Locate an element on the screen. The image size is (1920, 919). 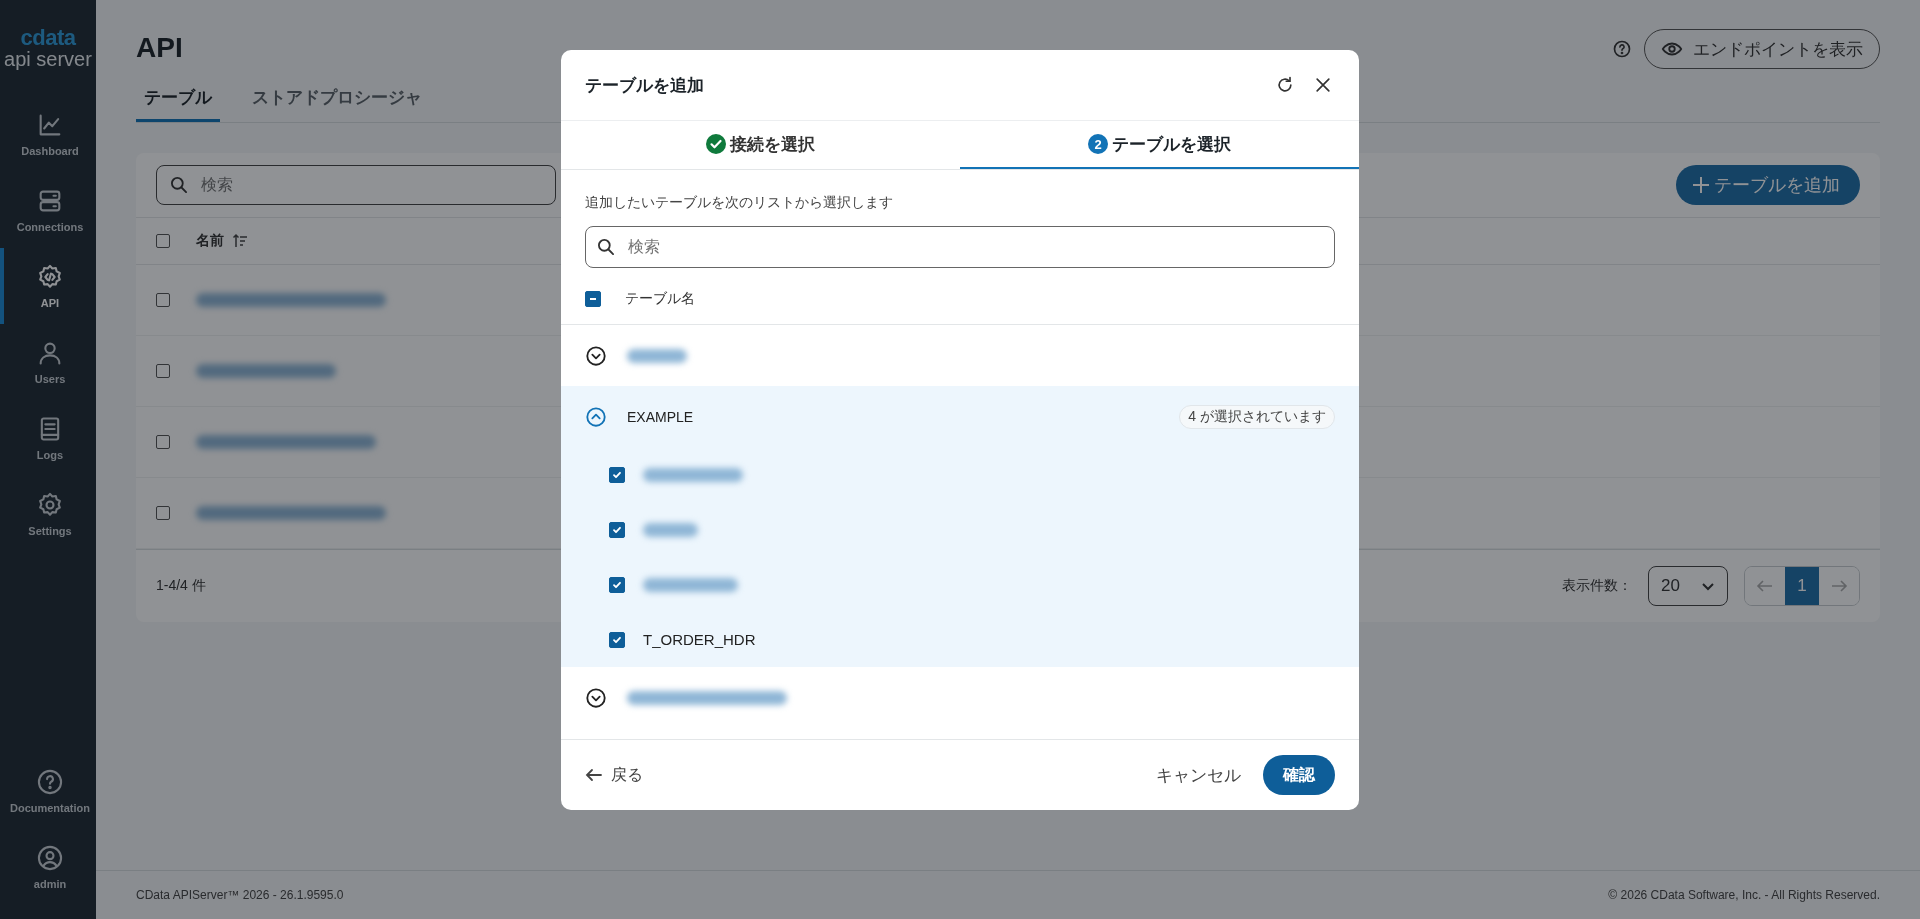
cancel-button: キャンセル is located at coordinates (1198, 775).